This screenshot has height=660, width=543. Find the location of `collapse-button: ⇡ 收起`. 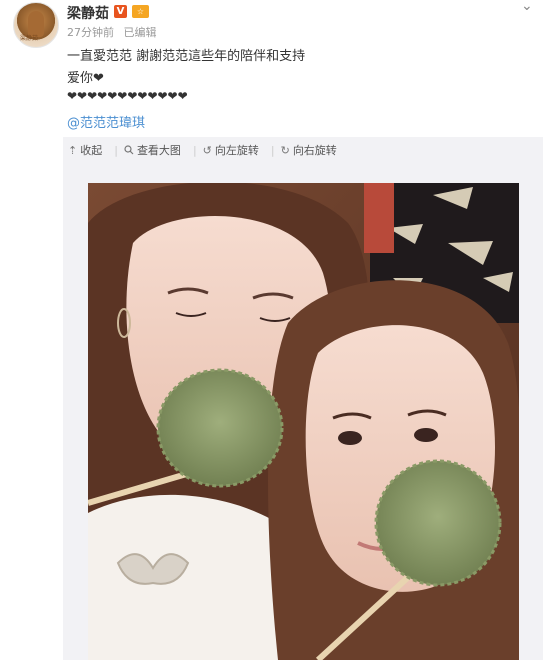

collapse-button: ⇡ 收起 is located at coordinates (85, 150).